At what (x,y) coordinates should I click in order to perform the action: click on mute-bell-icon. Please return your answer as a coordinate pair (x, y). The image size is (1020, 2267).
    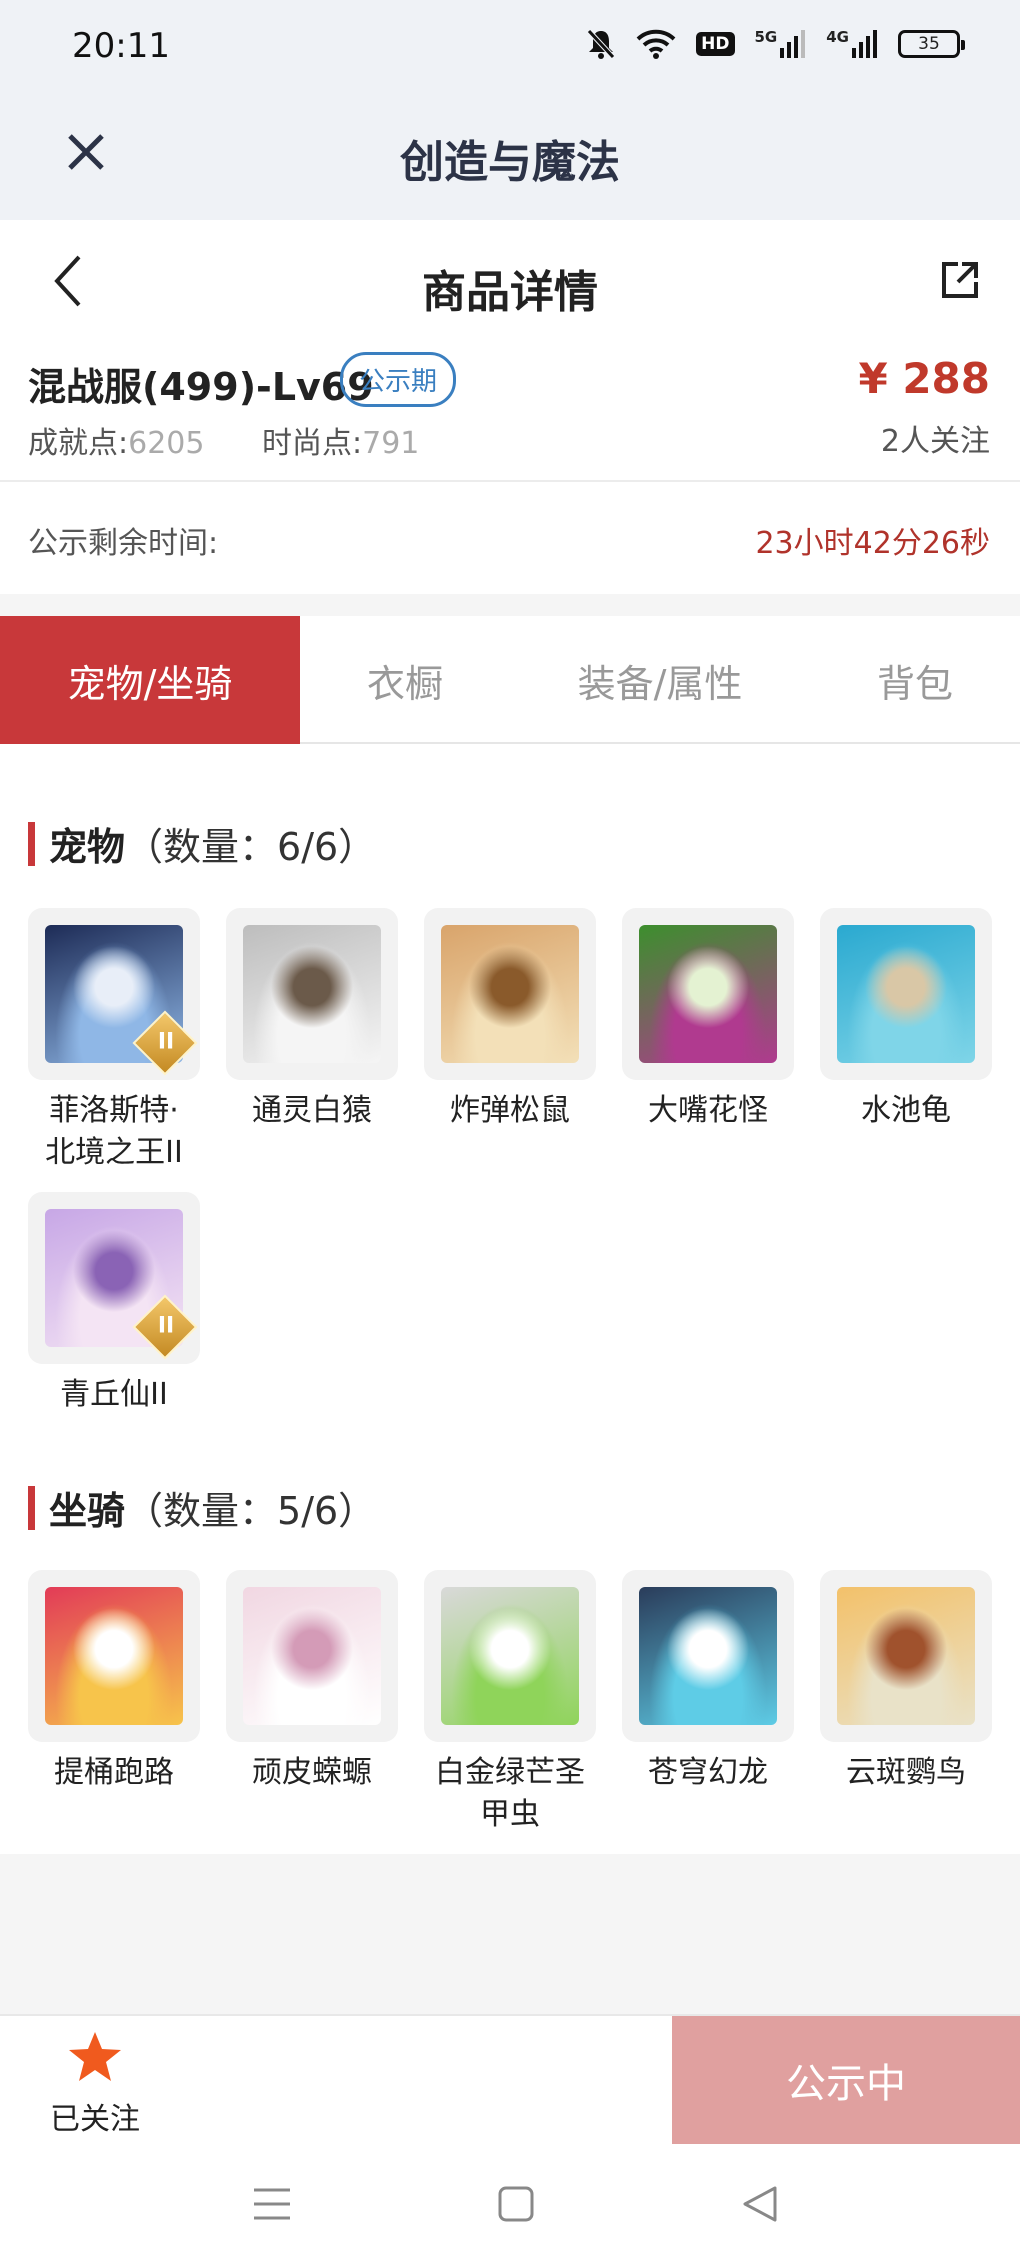
    Looking at the image, I should click on (601, 44).